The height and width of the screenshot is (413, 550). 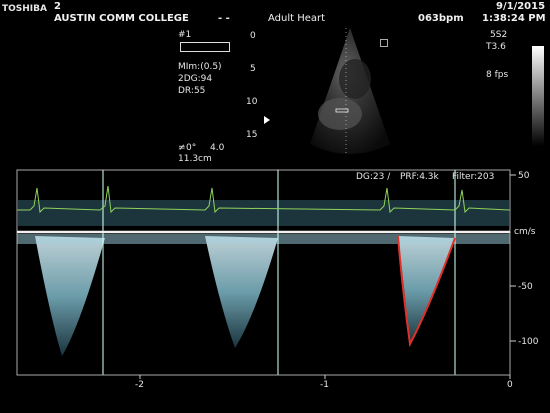 I want to click on frame-marker: #1, so click(x=185, y=35).